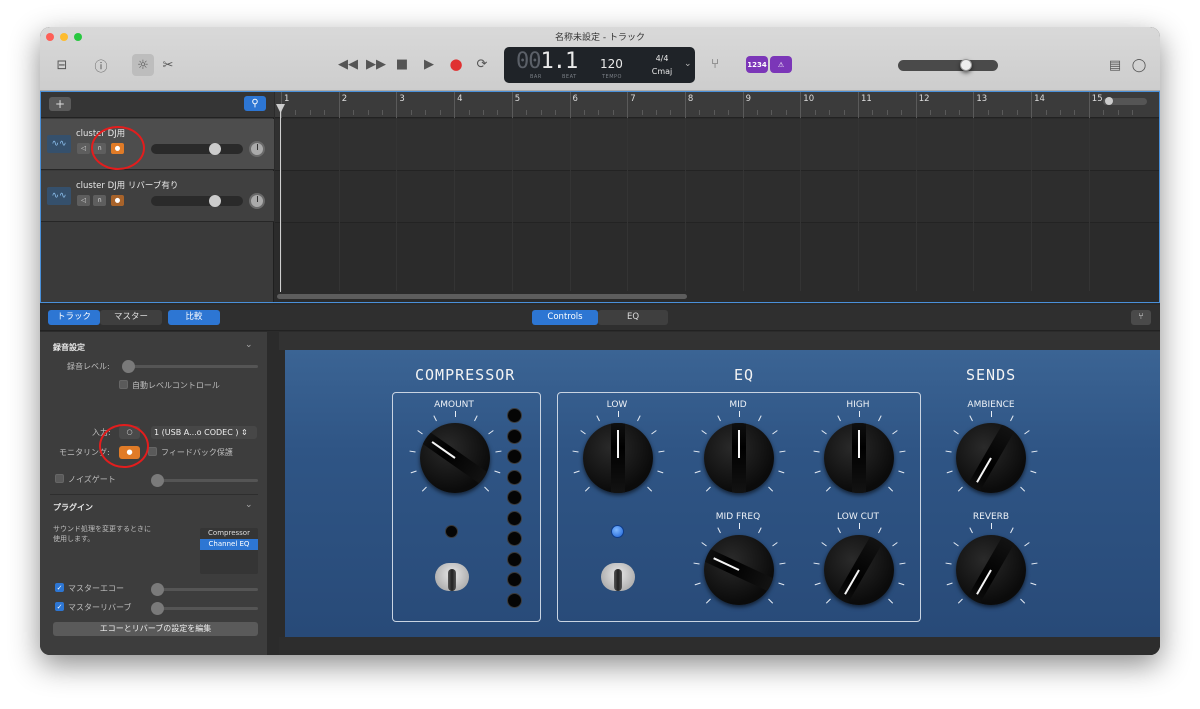 The width and height of the screenshot is (1200, 709). What do you see at coordinates (101, 65) in the screenshot?
I see `help-icon: ⓘ` at bounding box center [101, 65].